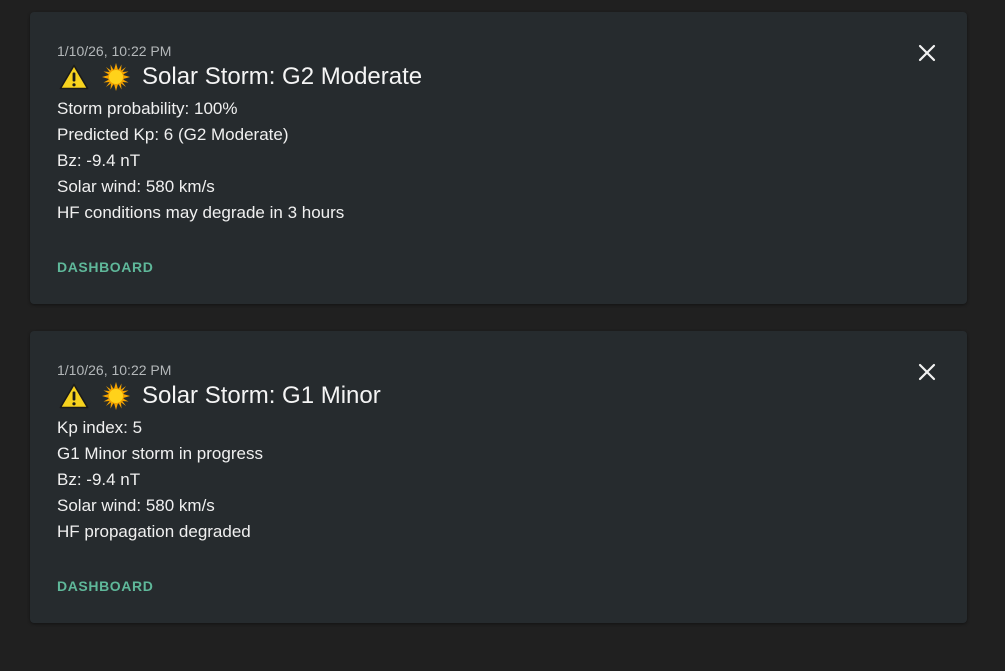 The width and height of the screenshot is (1005, 671). What do you see at coordinates (261, 395) in the screenshot?
I see `notification-title: Solar Storm: G1 Minor` at bounding box center [261, 395].